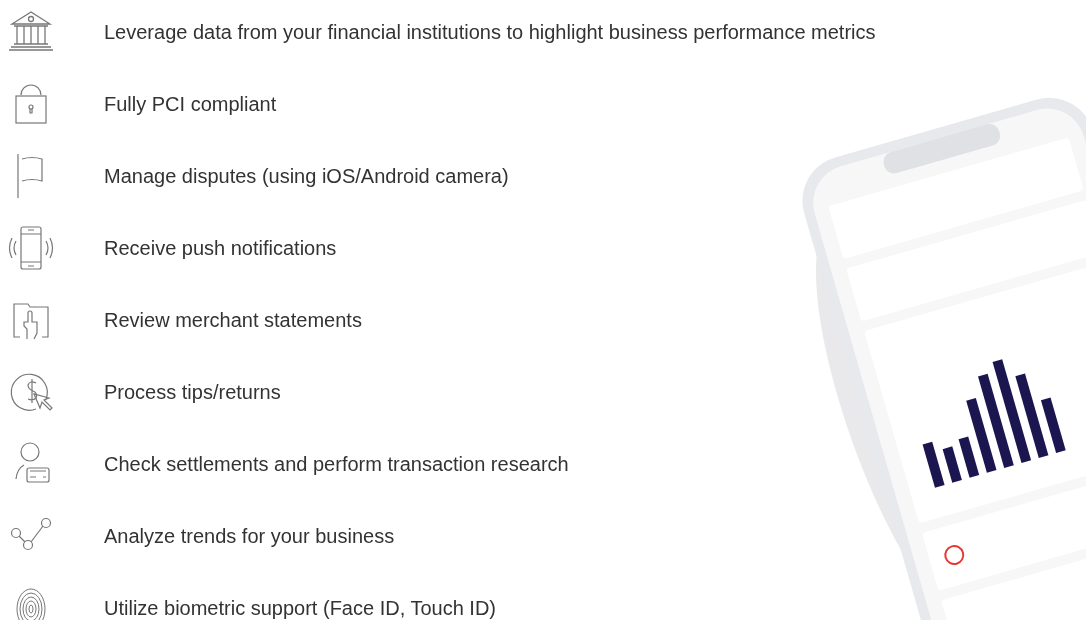 The image size is (1086, 620). I want to click on feature-text: Leverage data from your financial institutions to highlight business performance metrics, so click(490, 32).